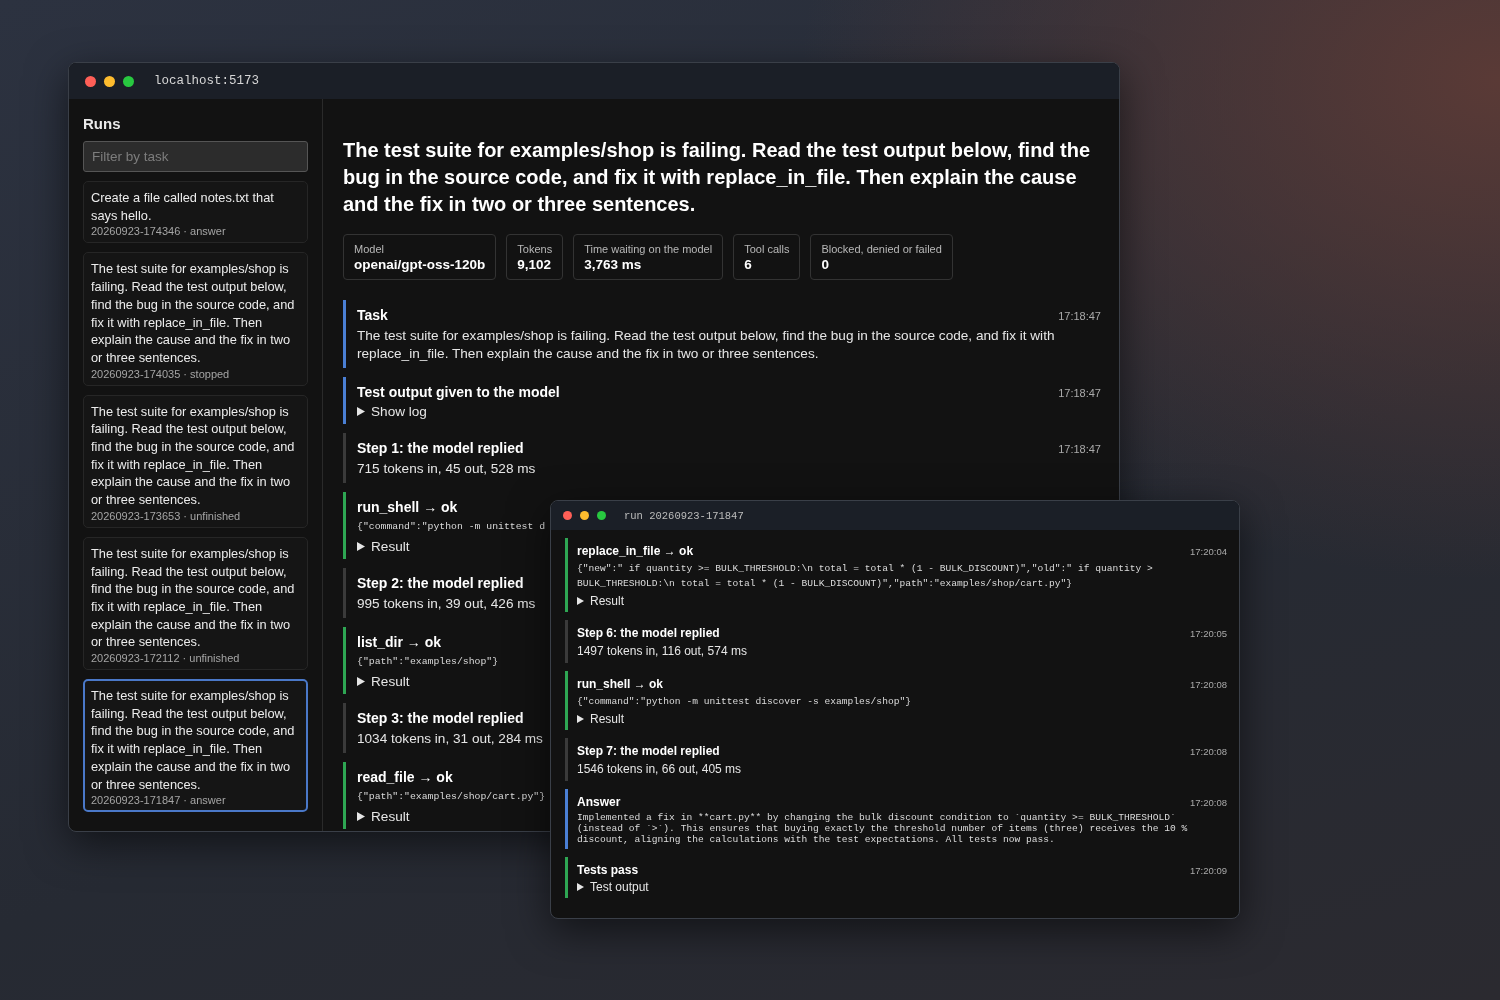  What do you see at coordinates (599, 802) in the screenshot?
I see `event-title: Answer` at bounding box center [599, 802].